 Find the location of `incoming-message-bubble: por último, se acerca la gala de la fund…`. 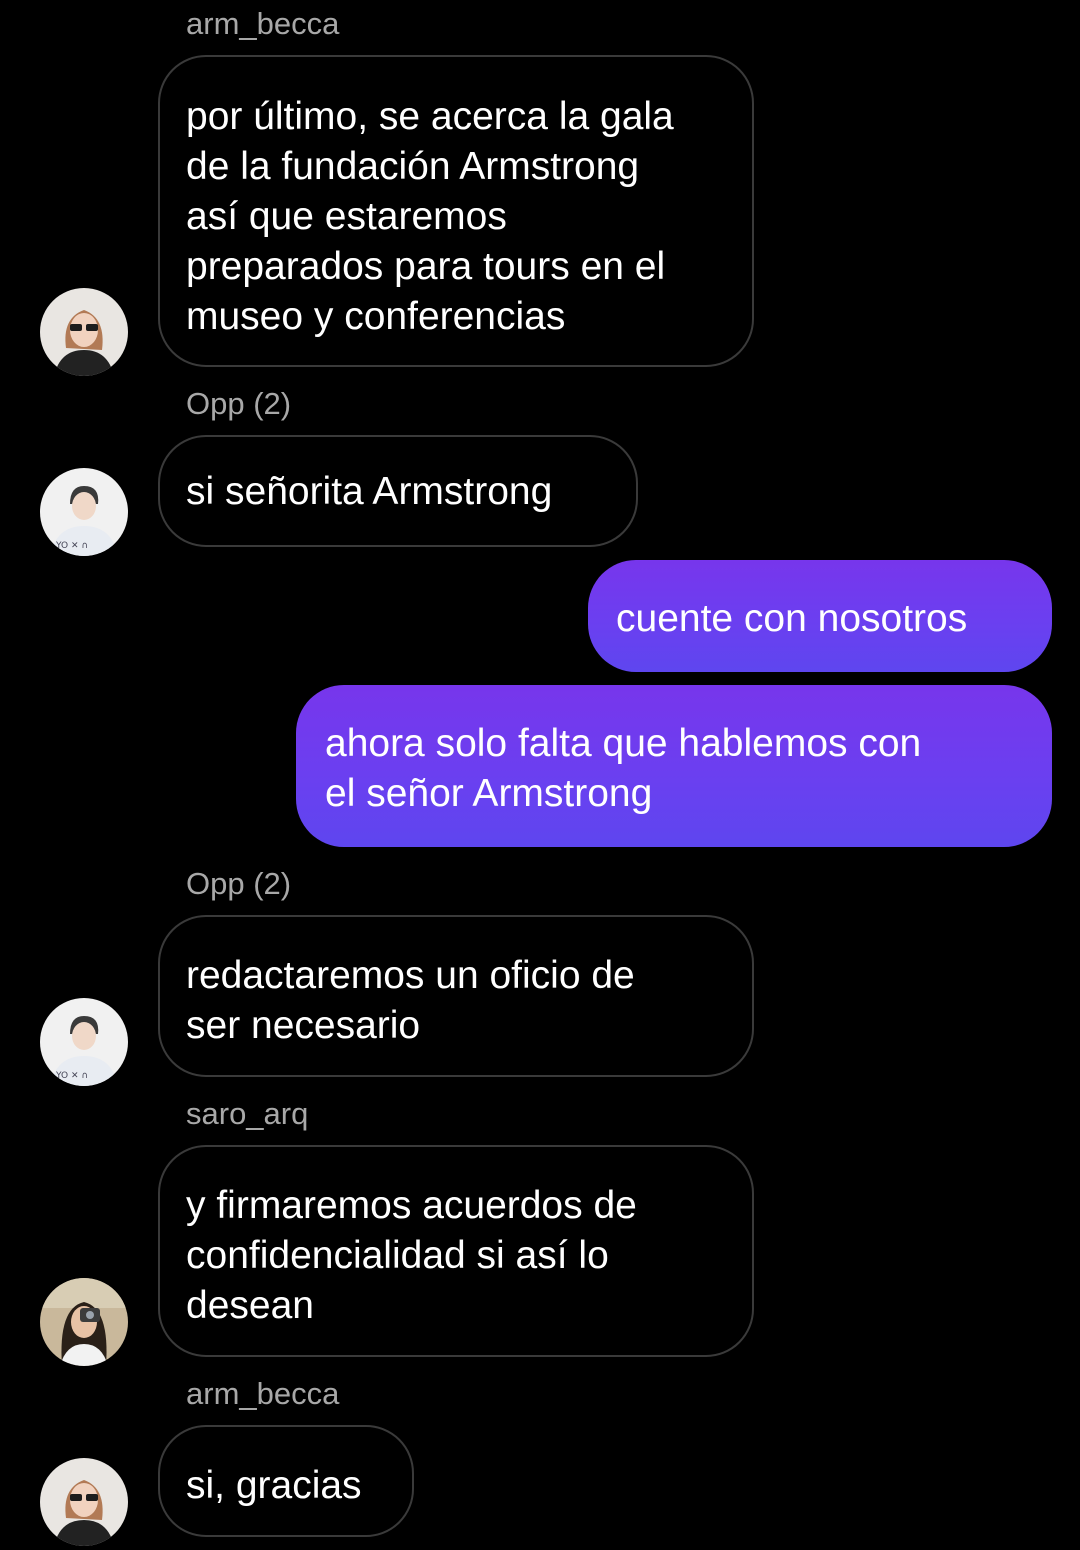

incoming-message-bubble: por último, se acerca la gala de la fund… is located at coordinates (456, 211).